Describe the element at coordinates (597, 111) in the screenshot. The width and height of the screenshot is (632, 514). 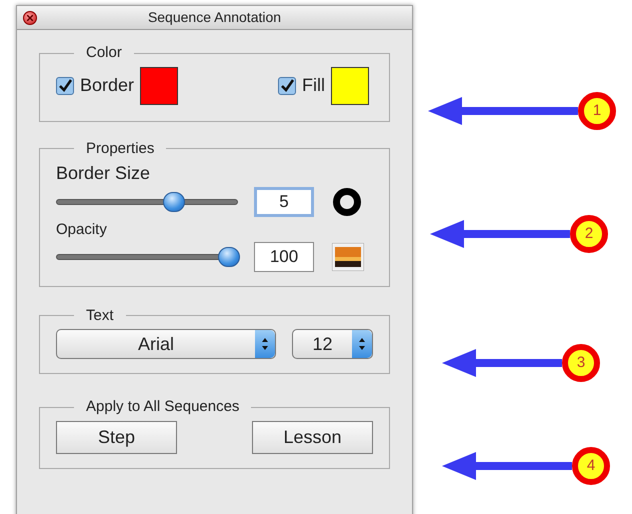
I see `callout-badge: 1` at that location.